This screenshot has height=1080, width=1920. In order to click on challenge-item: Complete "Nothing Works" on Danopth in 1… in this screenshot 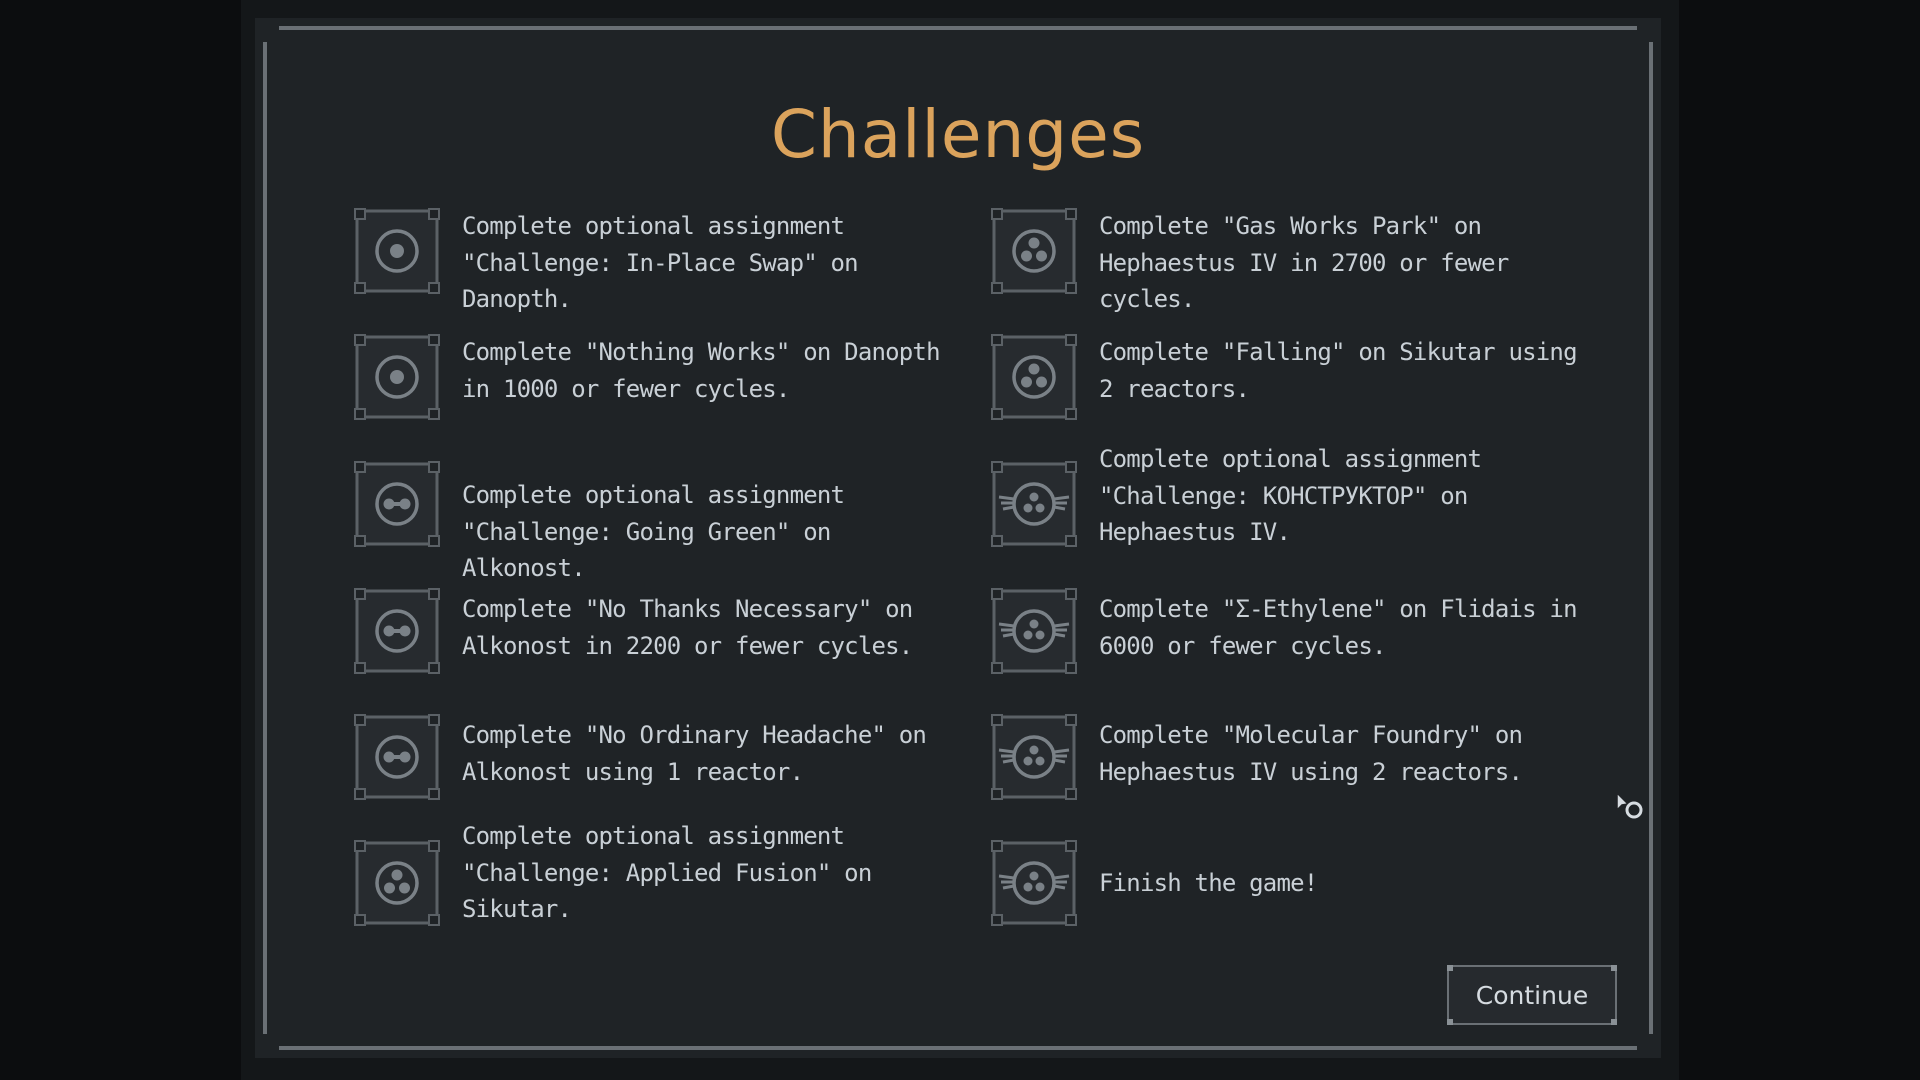, I will do `click(654, 390)`.